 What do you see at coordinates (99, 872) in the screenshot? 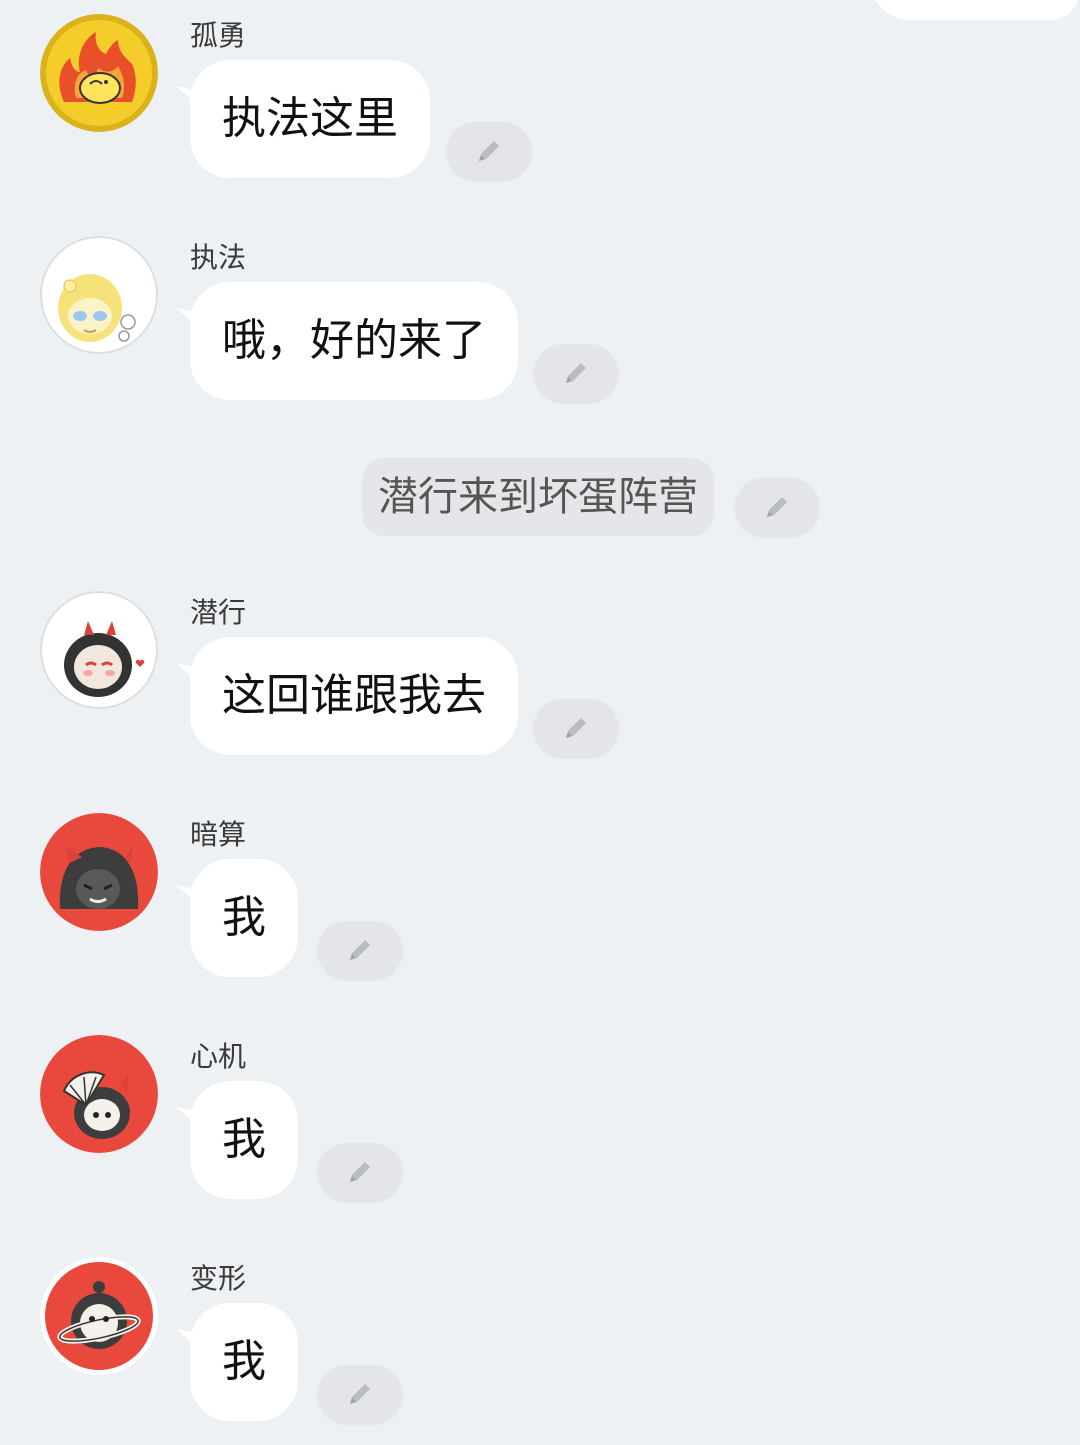
I see `hooded-devil-avatar-icon` at bounding box center [99, 872].